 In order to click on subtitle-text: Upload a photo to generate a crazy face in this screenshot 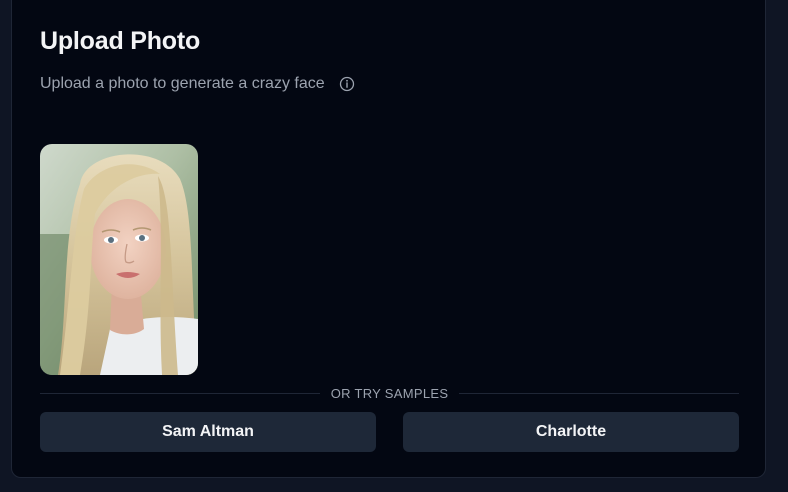, I will do `click(182, 83)`.